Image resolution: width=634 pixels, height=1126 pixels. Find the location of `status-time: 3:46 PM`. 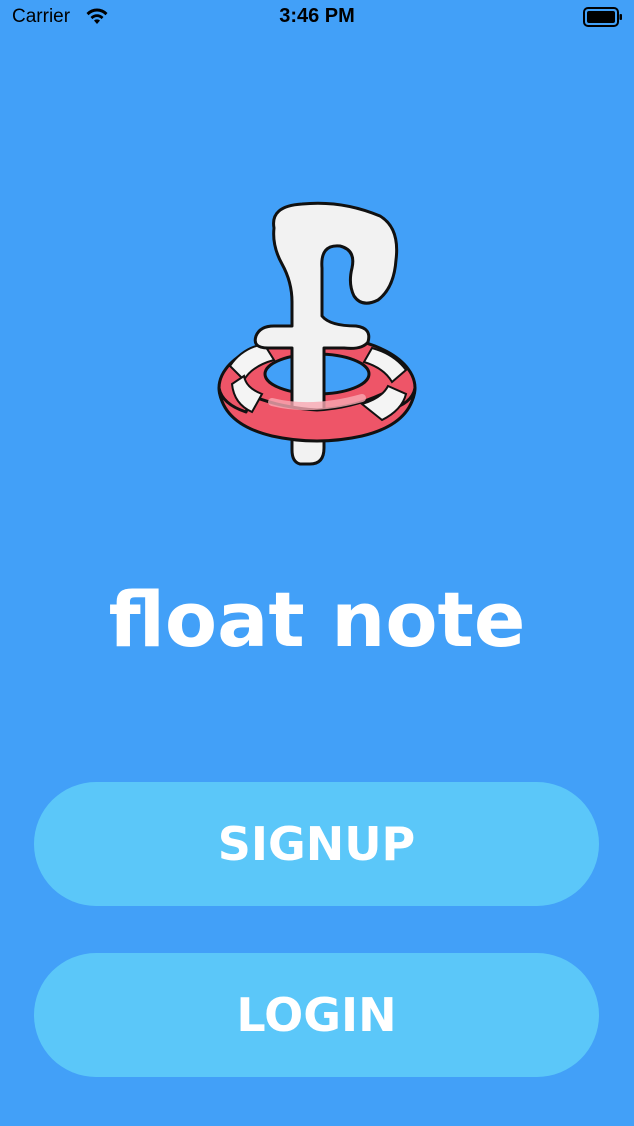

status-time: 3:46 PM is located at coordinates (317, 16).